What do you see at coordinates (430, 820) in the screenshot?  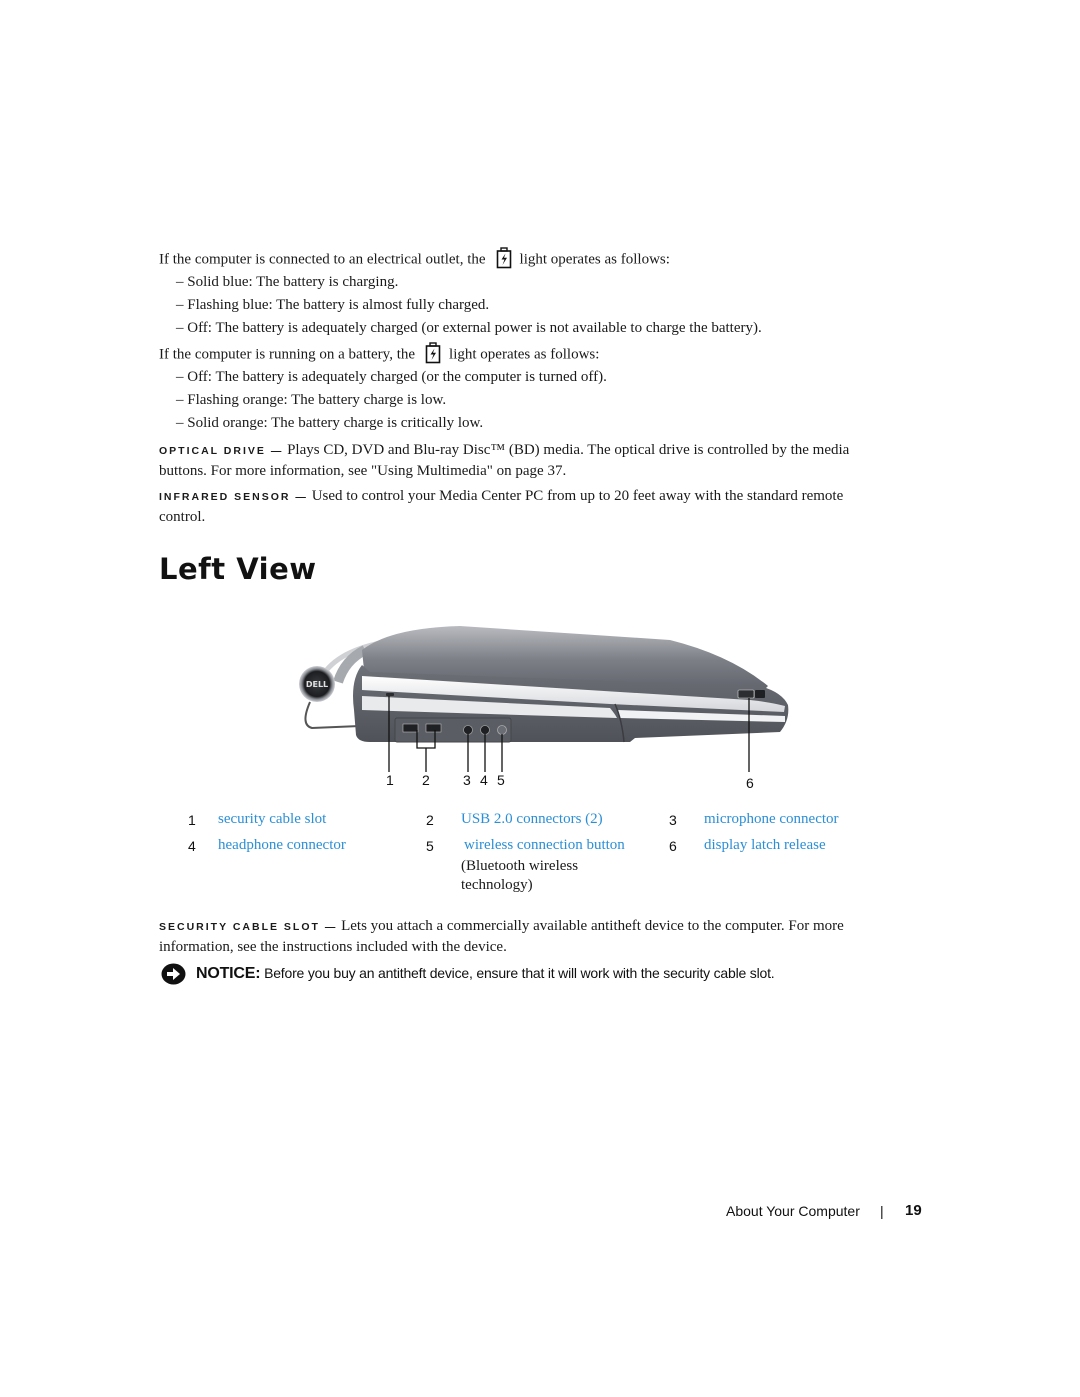 I see `legend-number: 2` at bounding box center [430, 820].